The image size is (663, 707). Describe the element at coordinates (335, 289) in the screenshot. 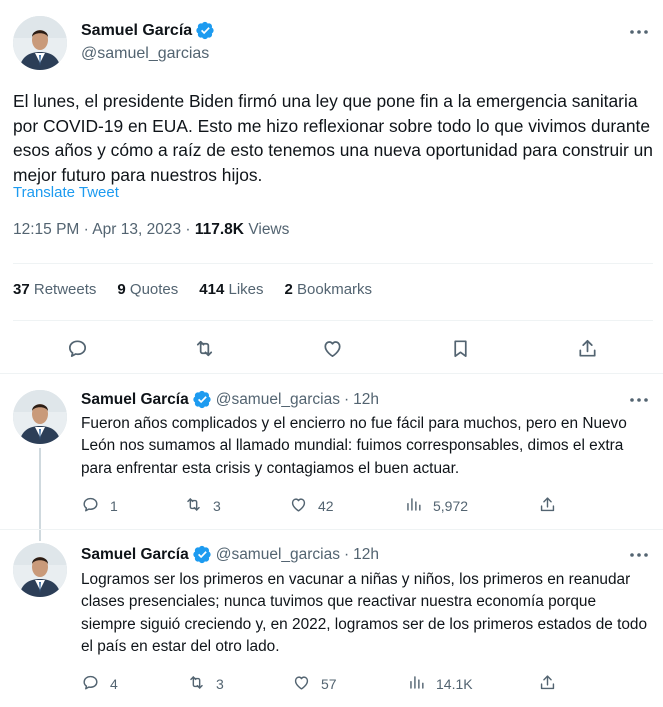

I see `bookmarks-label: Bookmarks` at that location.